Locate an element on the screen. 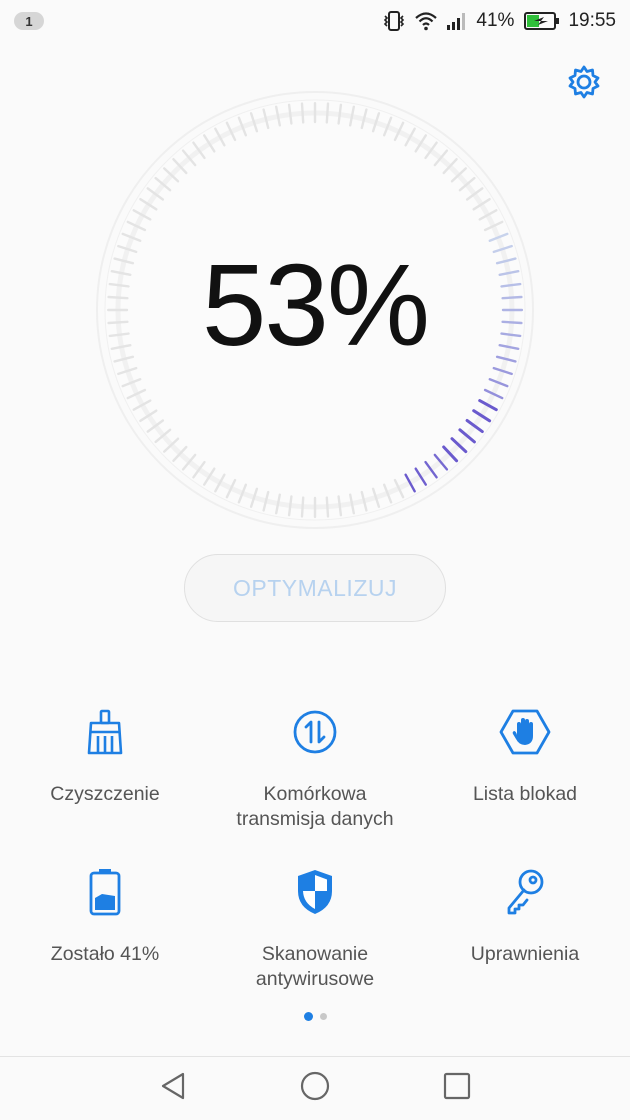  tile-antivirus: Skanowanie antywirusowe is located at coordinates (315, 940).